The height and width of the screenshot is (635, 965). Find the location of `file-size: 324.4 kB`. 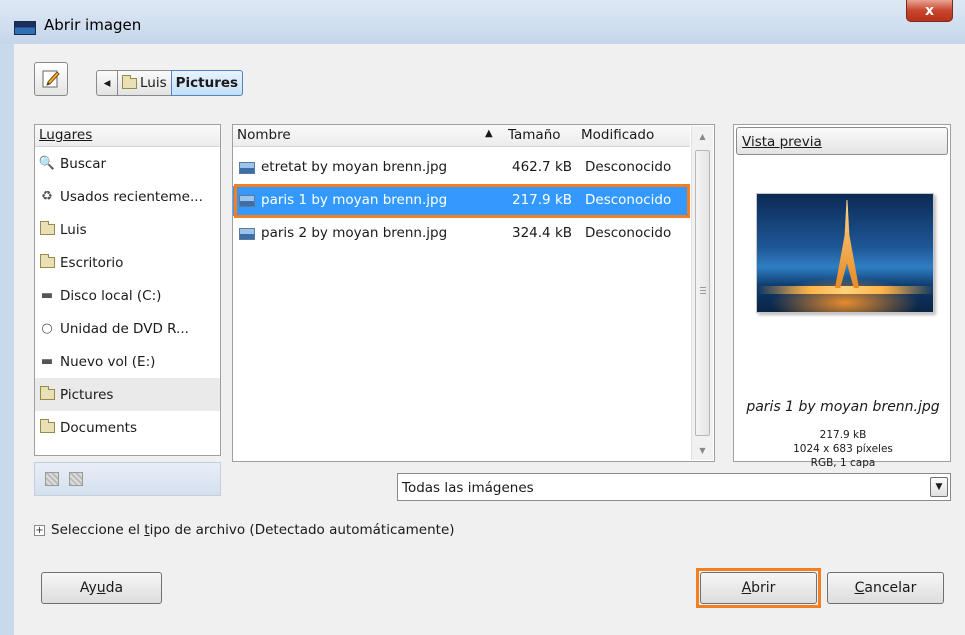

file-size: 324.4 kB is located at coordinates (542, 233).